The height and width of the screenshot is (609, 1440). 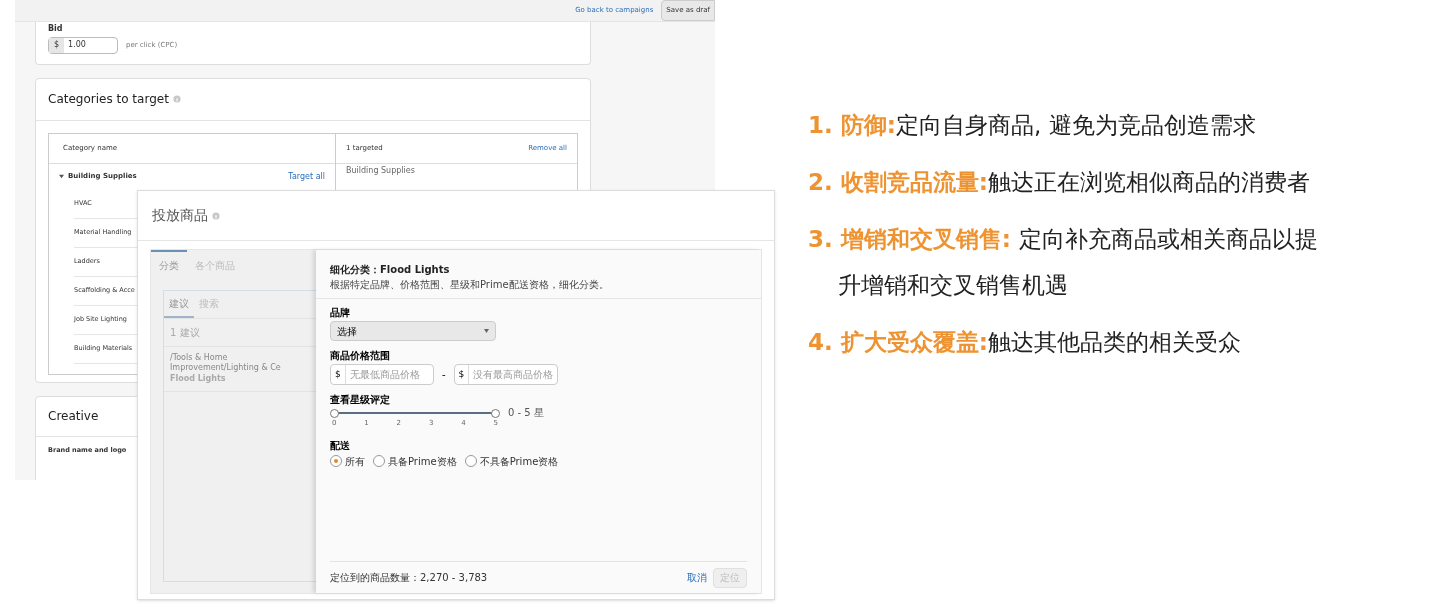 What do you see at coordinates (306, 176) in the screenshot?
I see `target-all-link: Target all` at bounding box center [306, 176].